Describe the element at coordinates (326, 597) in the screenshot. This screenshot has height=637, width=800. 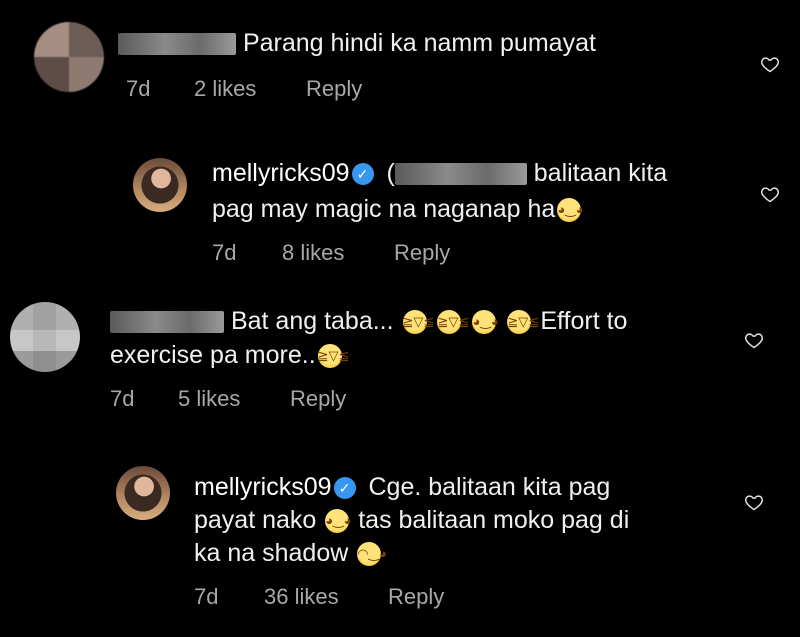
I see `likes-count: 36 likes` at that location.